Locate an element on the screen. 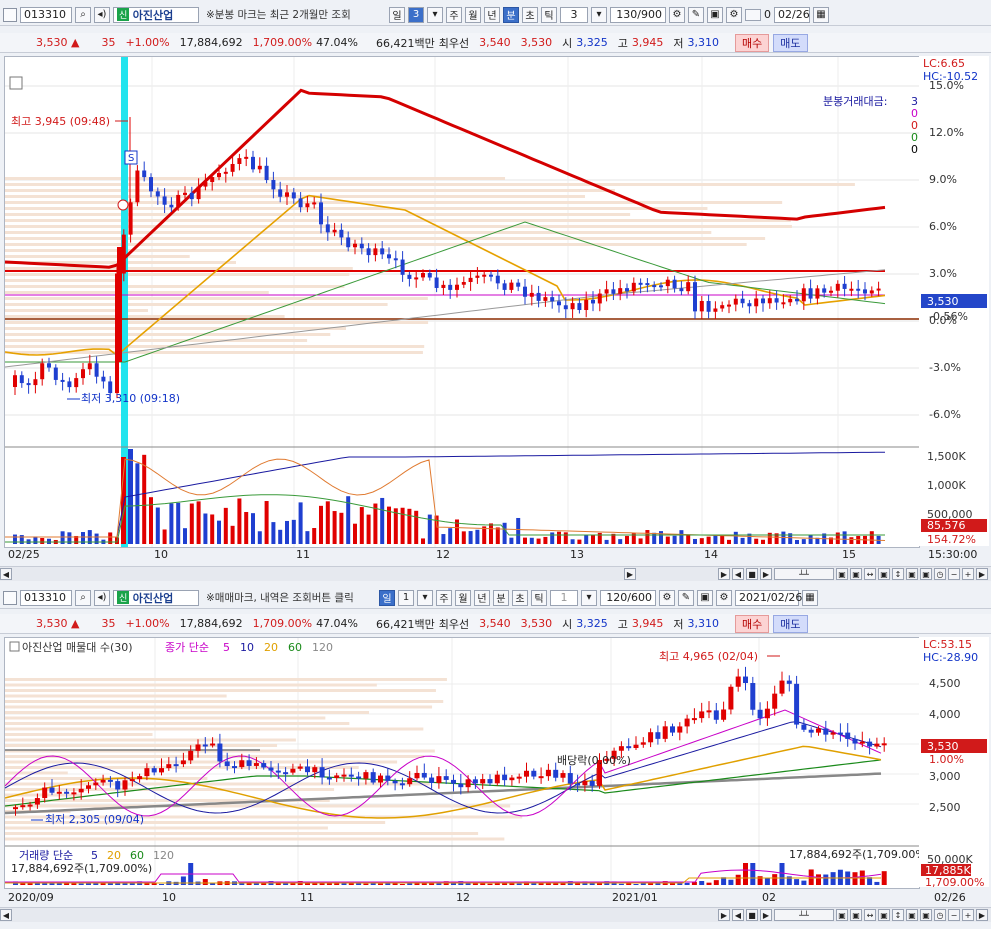 The width and height of the screenshot is (991, 929). checkbox is located at coordinates (753, 14).